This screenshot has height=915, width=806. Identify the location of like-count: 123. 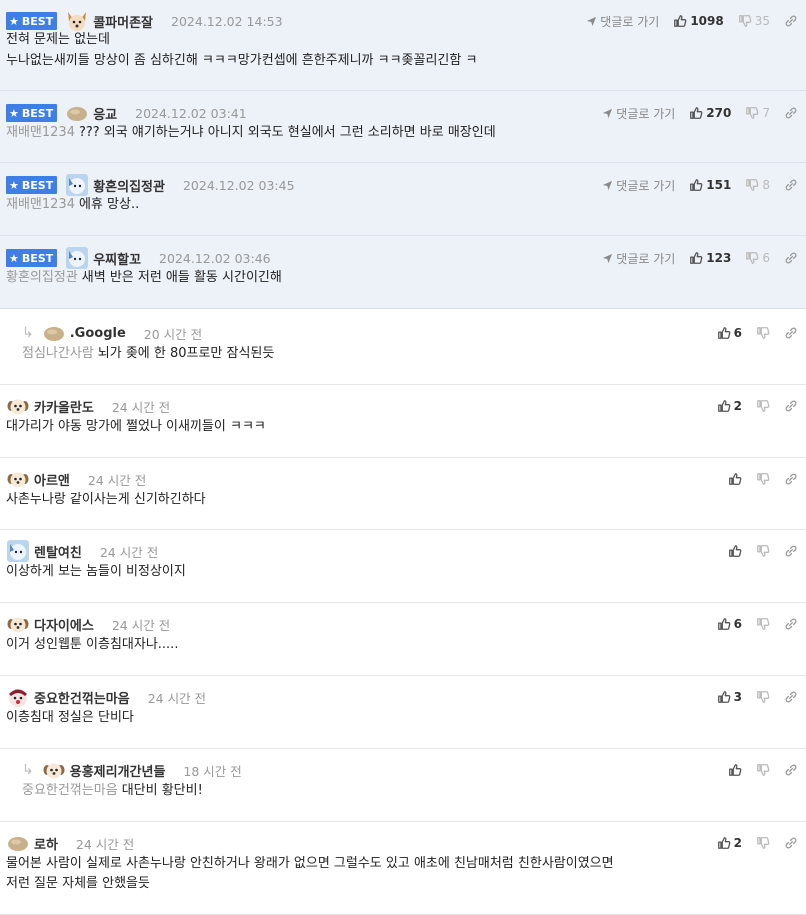
(719, 258).